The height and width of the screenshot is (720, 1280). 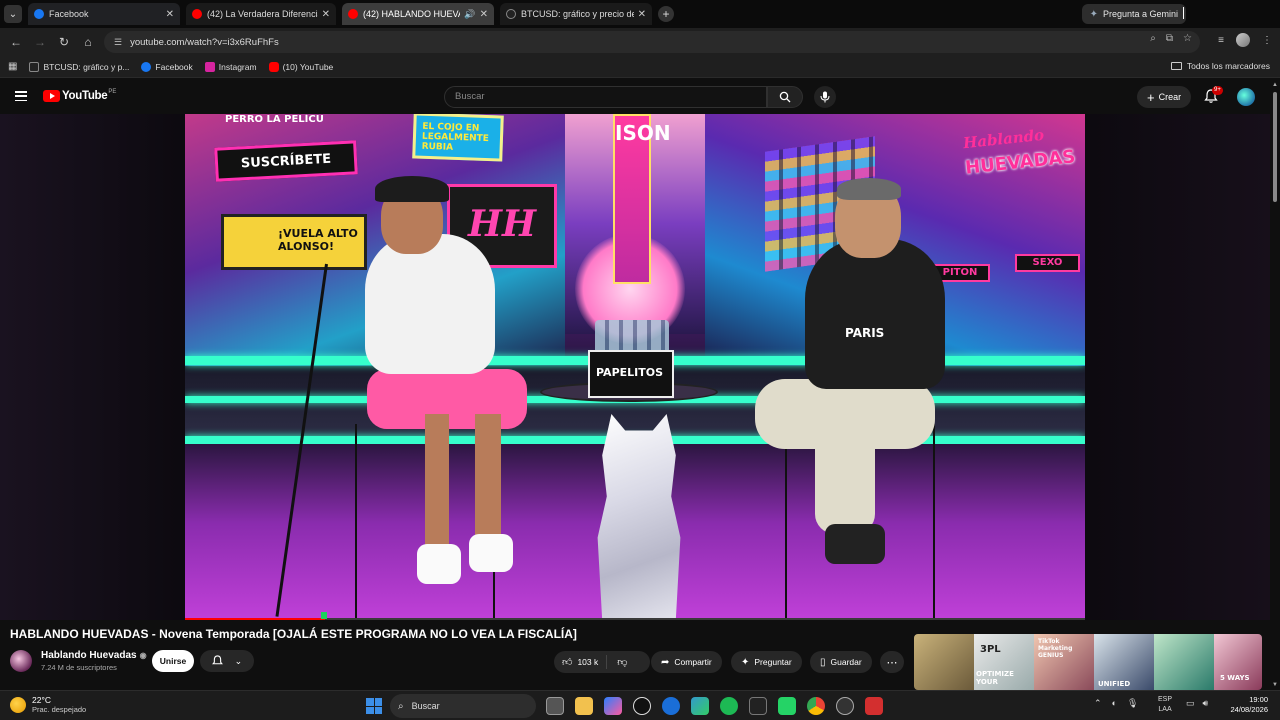 What do you see at coordinates (13, 14) in the screenshot?
I see `tab-search-button: ⌄` at bounding box center [13, 14].